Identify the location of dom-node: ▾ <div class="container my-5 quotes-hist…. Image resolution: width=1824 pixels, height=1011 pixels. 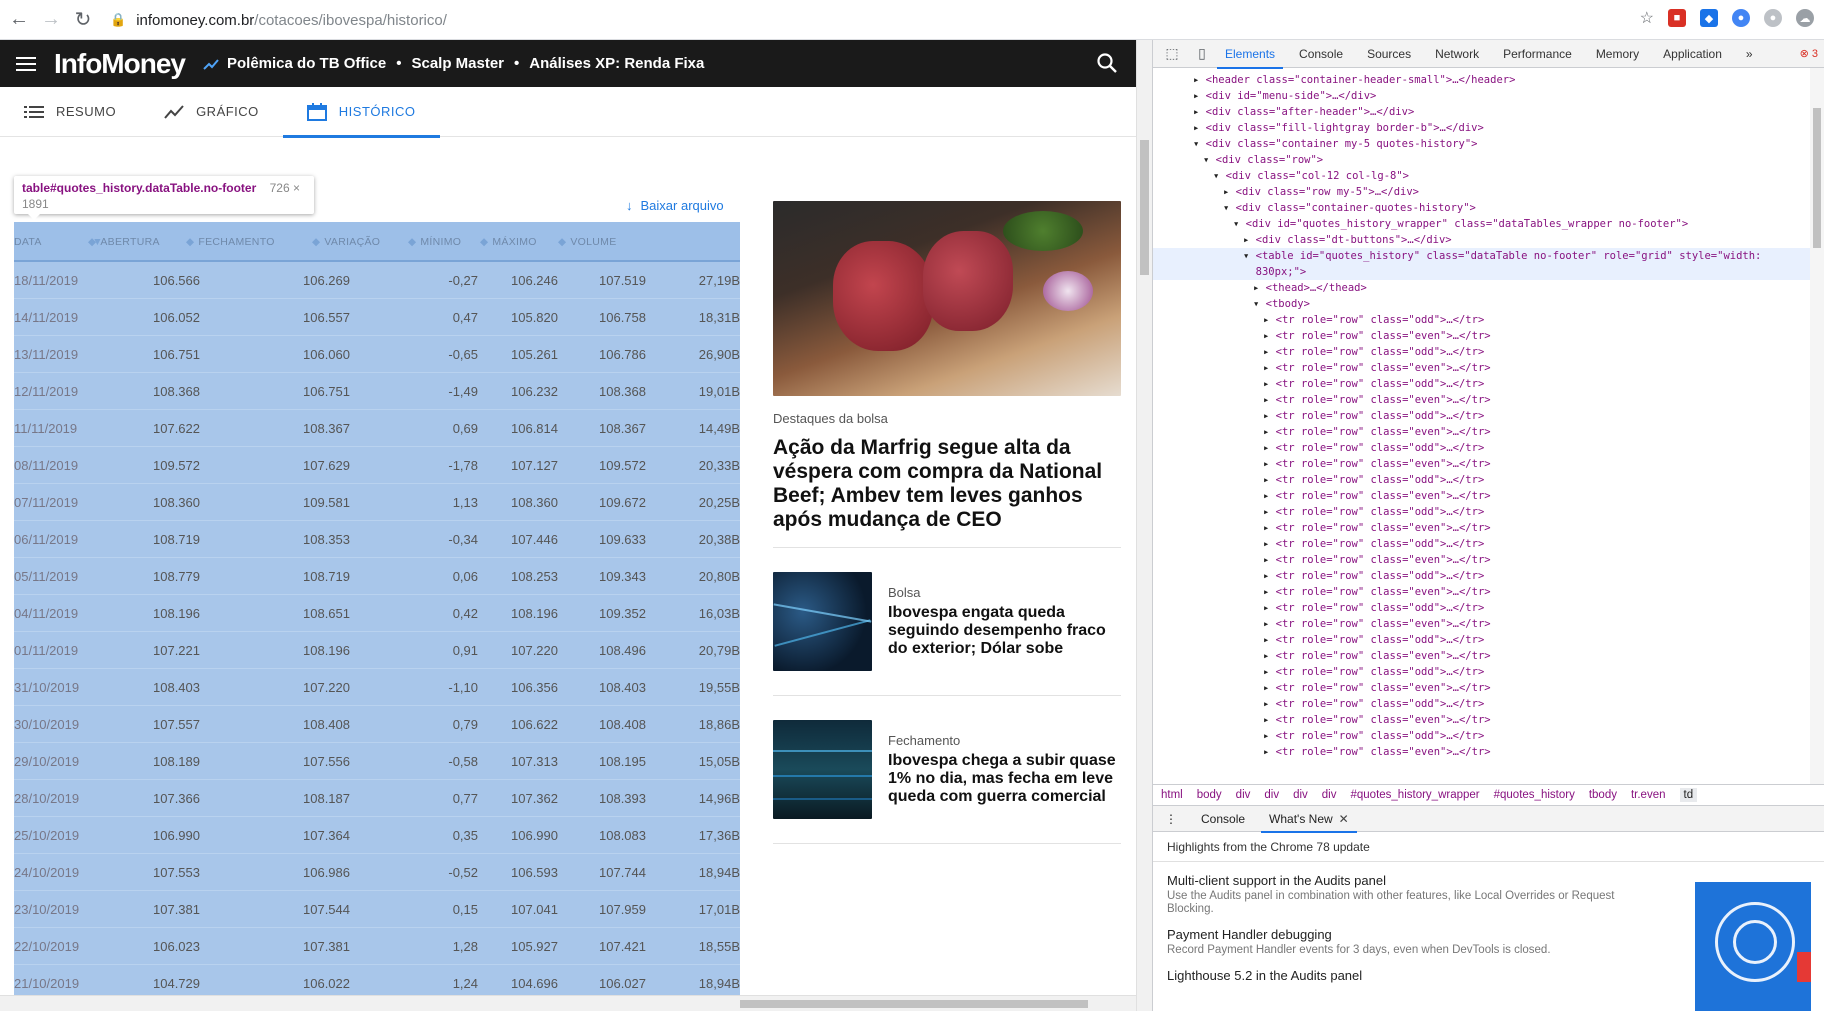
(1482, 144).